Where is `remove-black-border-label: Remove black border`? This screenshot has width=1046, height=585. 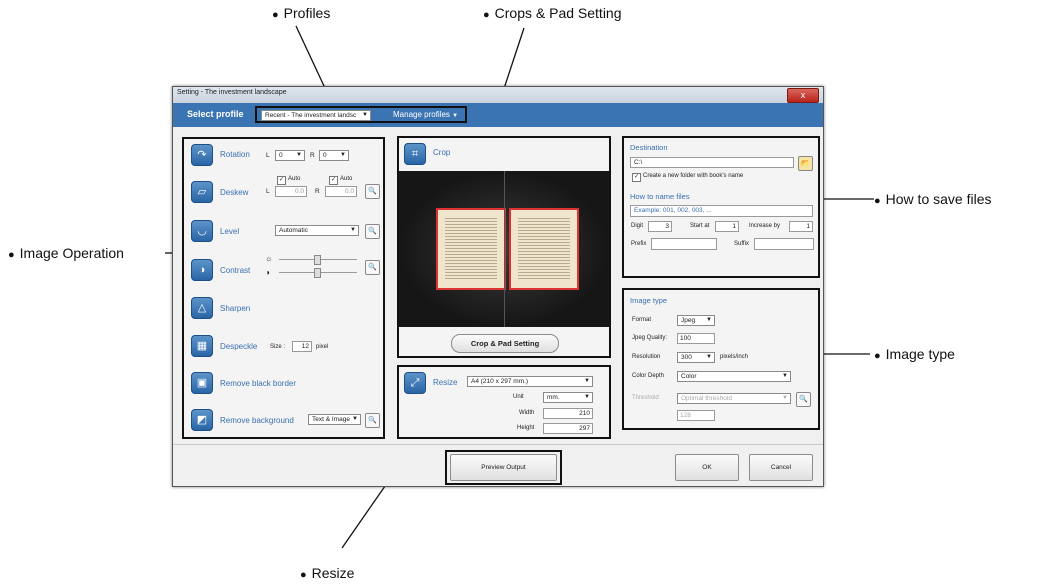 remove-black-border-label: Remove black border is located at coordinates (258, 383).